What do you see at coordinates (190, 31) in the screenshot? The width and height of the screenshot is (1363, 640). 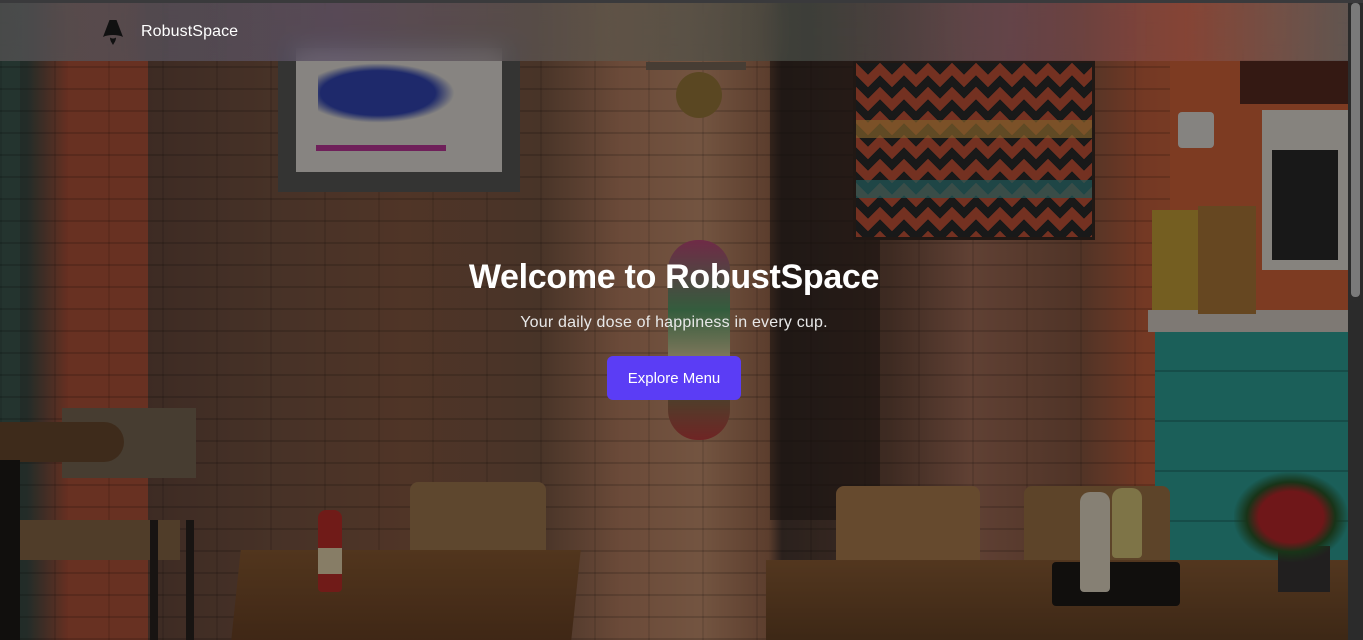 I see `brand-name: RobustSpace` at bounding box center [190, 31].